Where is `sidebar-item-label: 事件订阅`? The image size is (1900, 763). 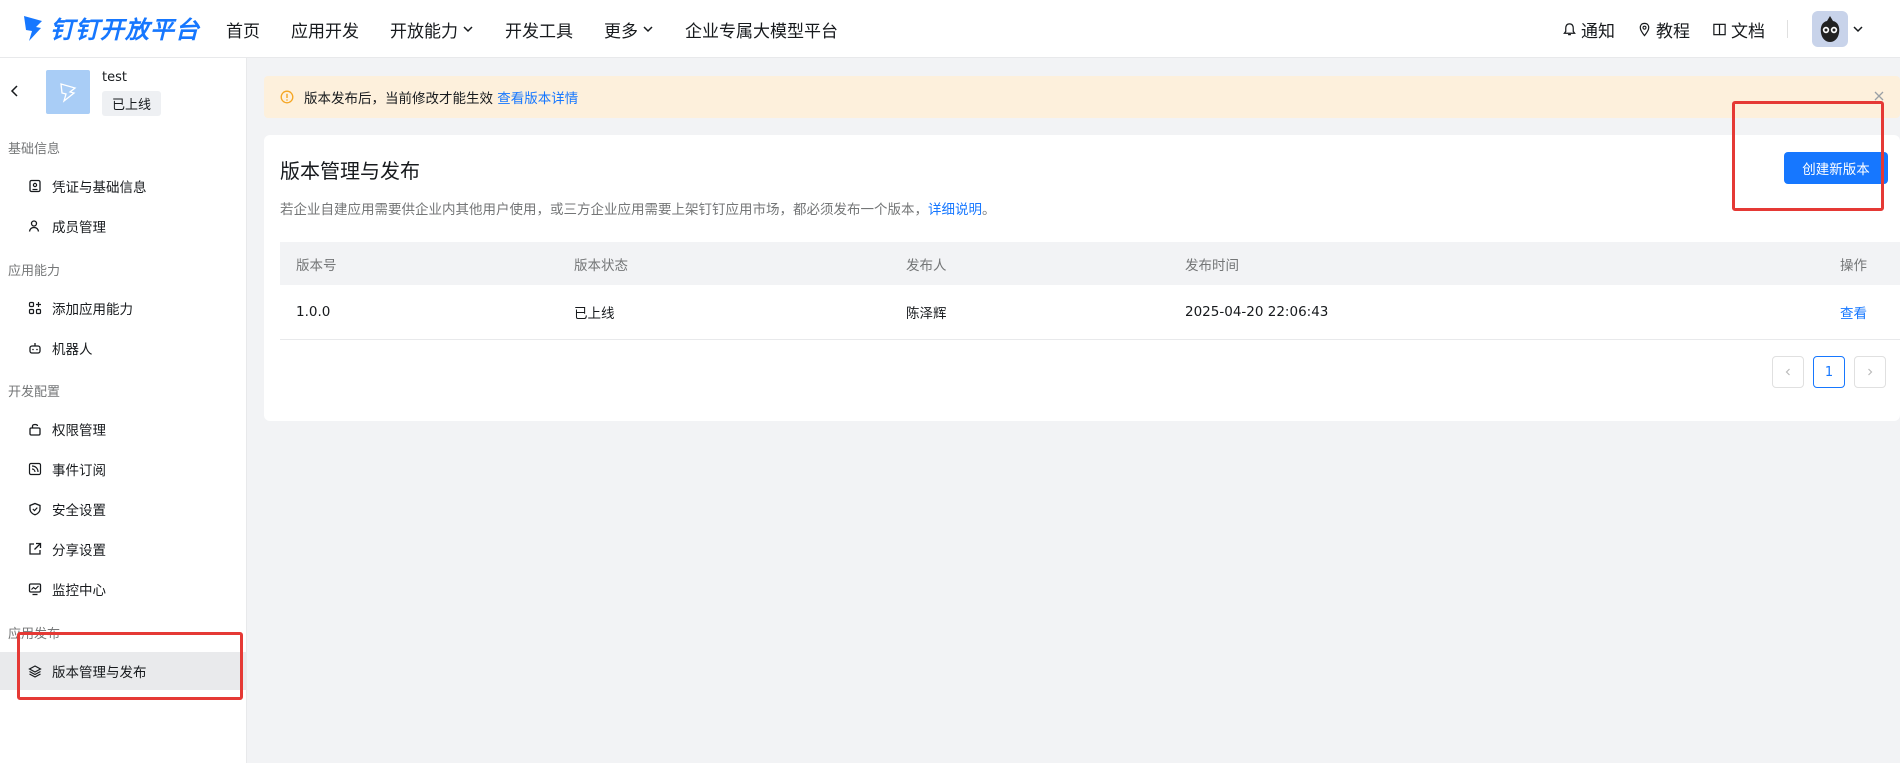
sidebar-item-label: 事件订阅 is located at coordinates (79, 471).